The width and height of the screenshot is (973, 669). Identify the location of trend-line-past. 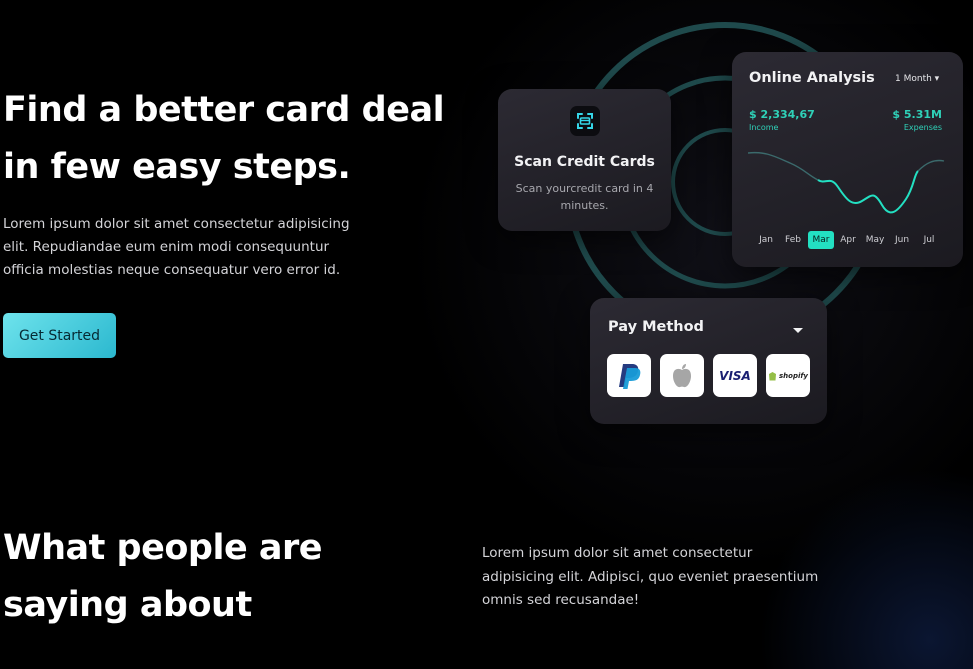
(783, 166).